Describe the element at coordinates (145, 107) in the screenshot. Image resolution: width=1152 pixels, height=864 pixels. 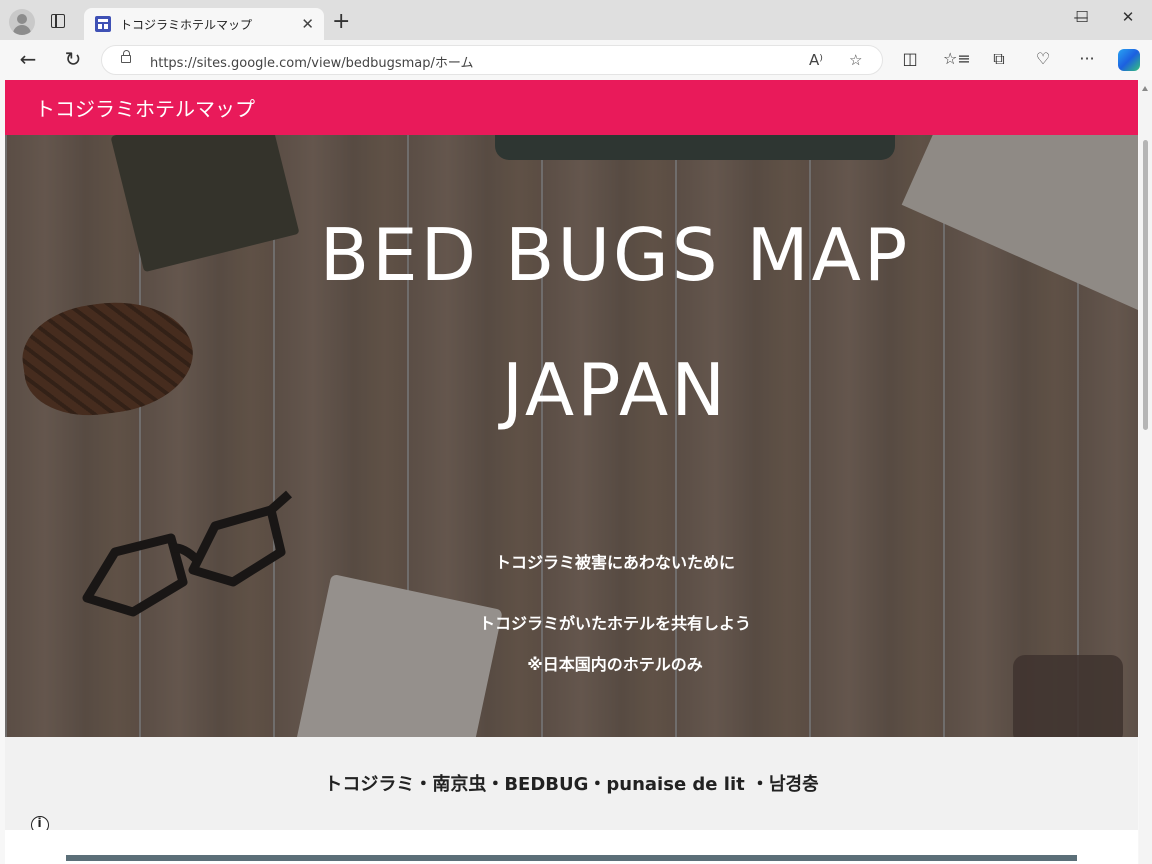
I see `site-title: トコジラミホテルマップ` at that location.